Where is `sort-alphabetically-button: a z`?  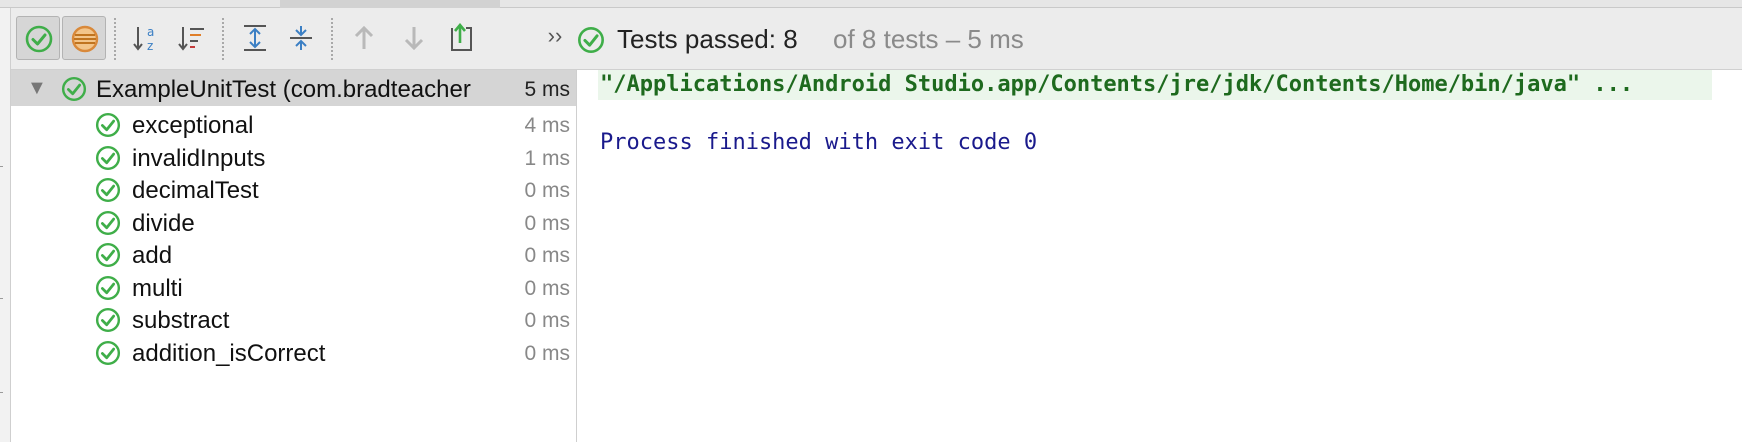 sort-alphabetically-button: a z is located at coordinates (146, 38).